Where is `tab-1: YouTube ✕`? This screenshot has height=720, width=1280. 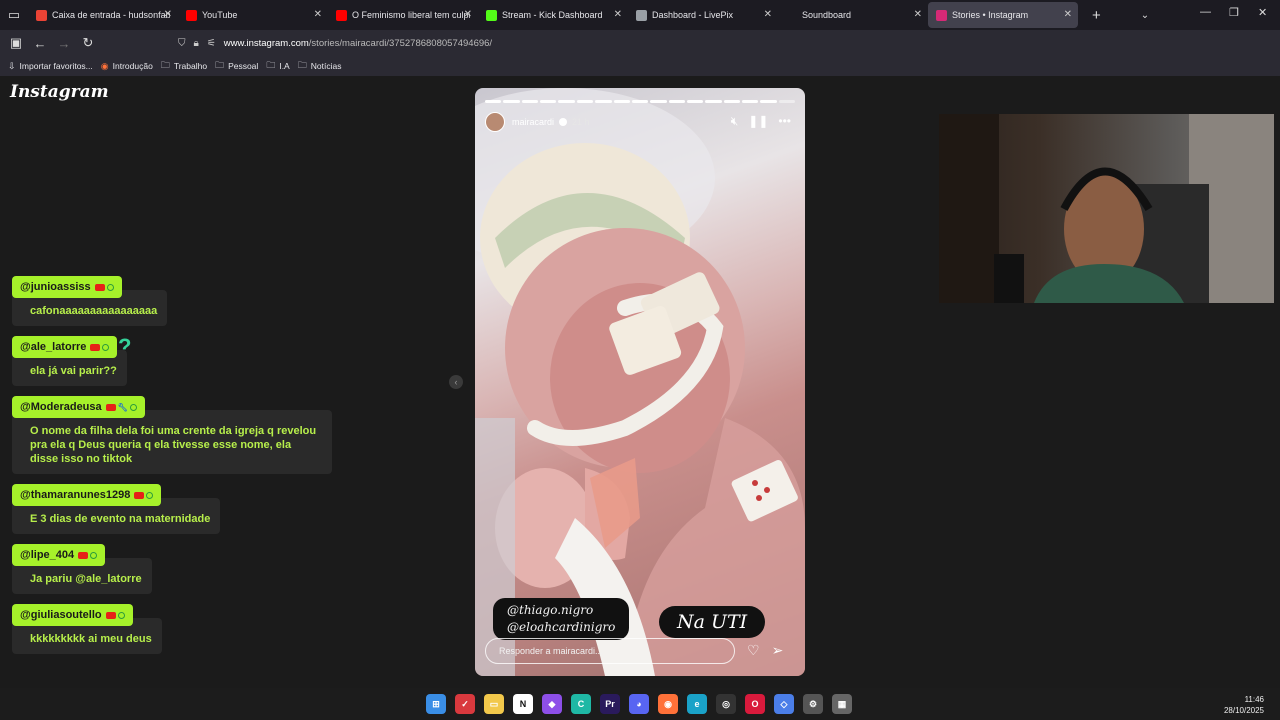
tab-1: YouTube ✕ is located at coordinates (253, 15).